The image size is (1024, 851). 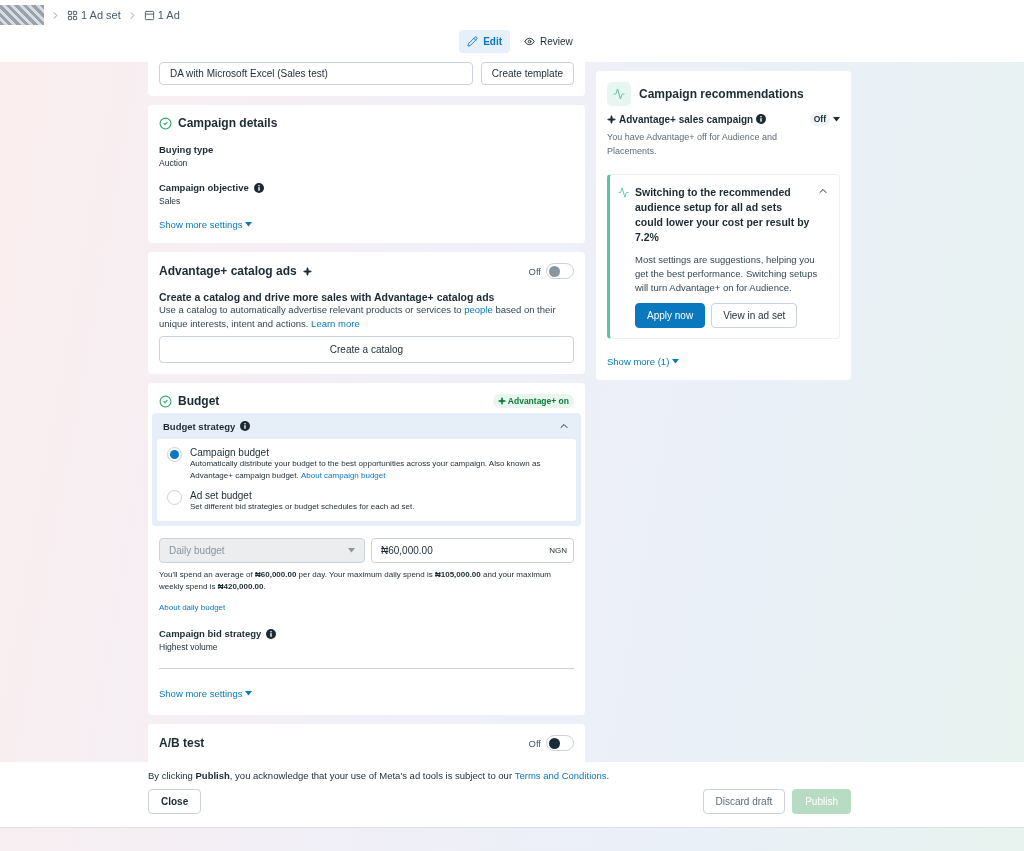 What do you see at coordinates (175, 801) in the screenshot?
I see `close-button: Close` at bounding box center [175, 801].